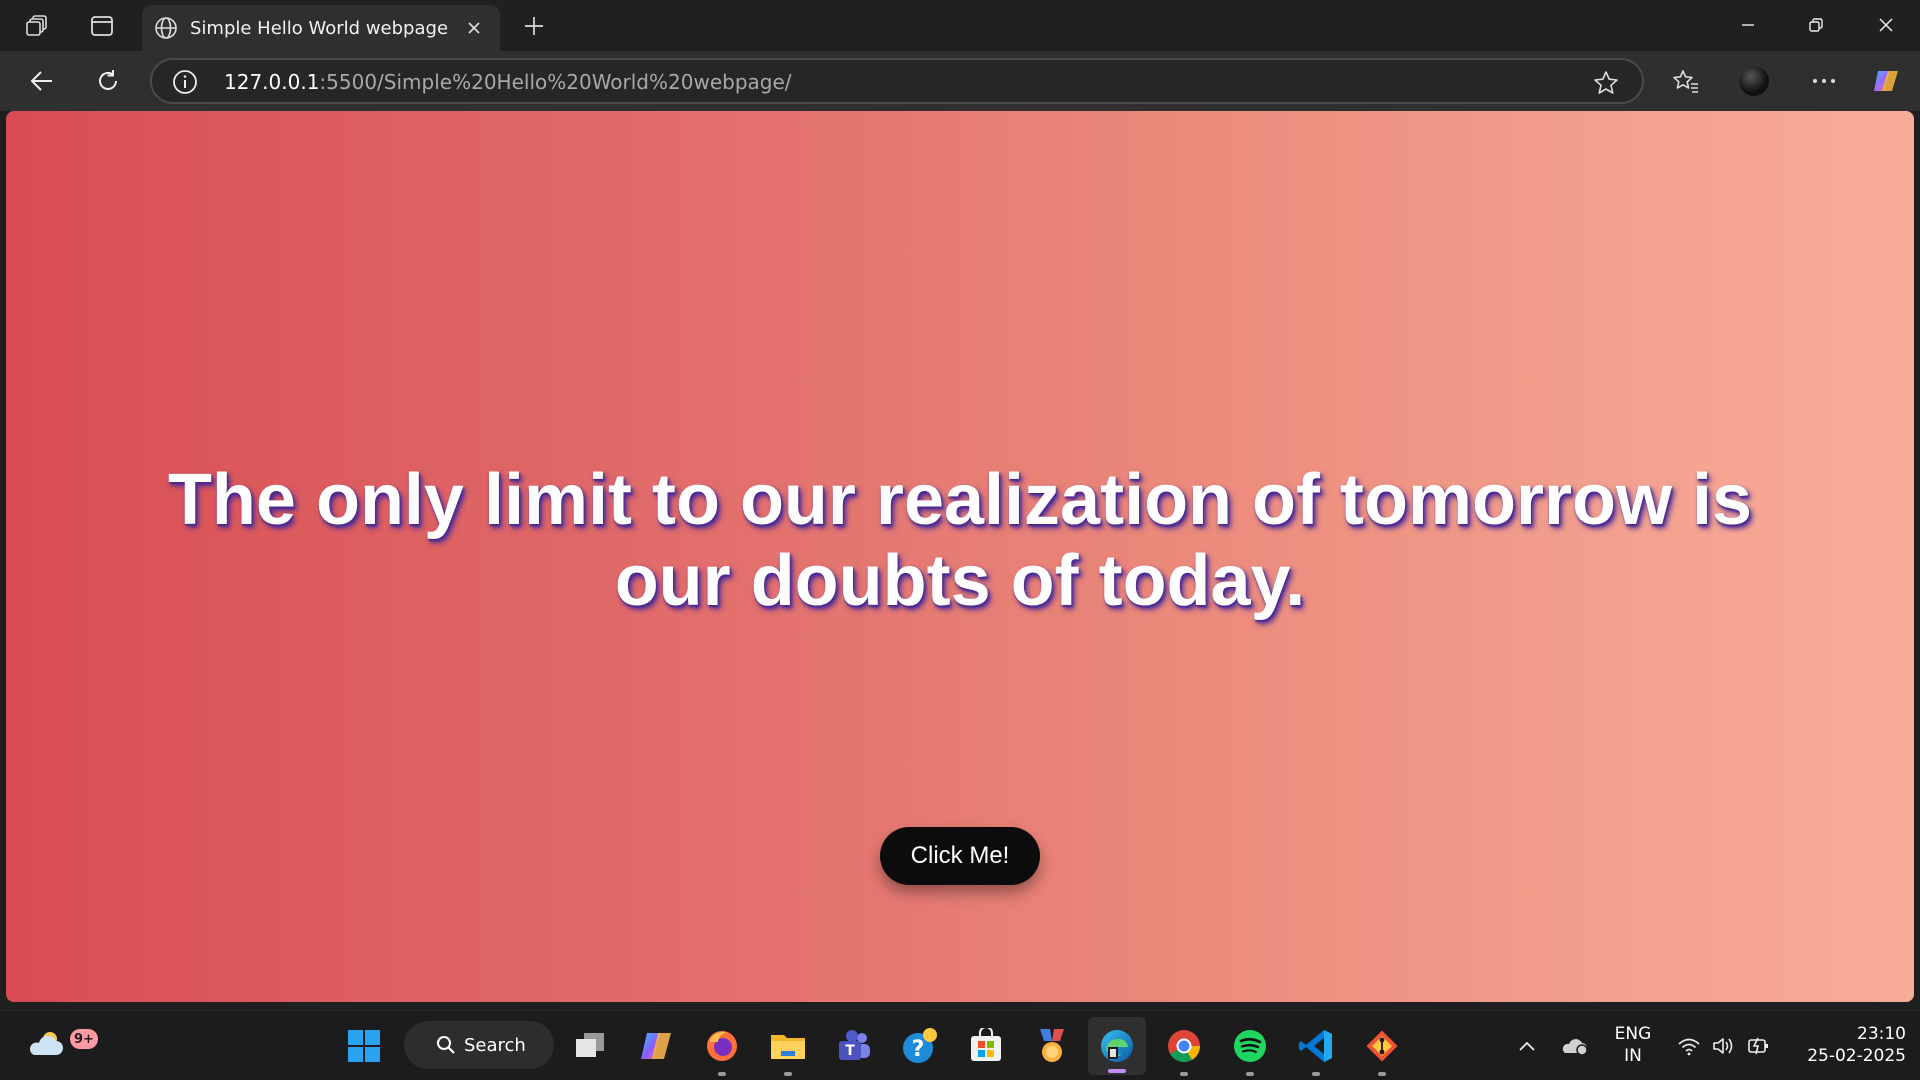  What do you see at coordinates (850, 1051) in the screenshot?
I see `svg-text: T` at bounding box center [850, 1051].